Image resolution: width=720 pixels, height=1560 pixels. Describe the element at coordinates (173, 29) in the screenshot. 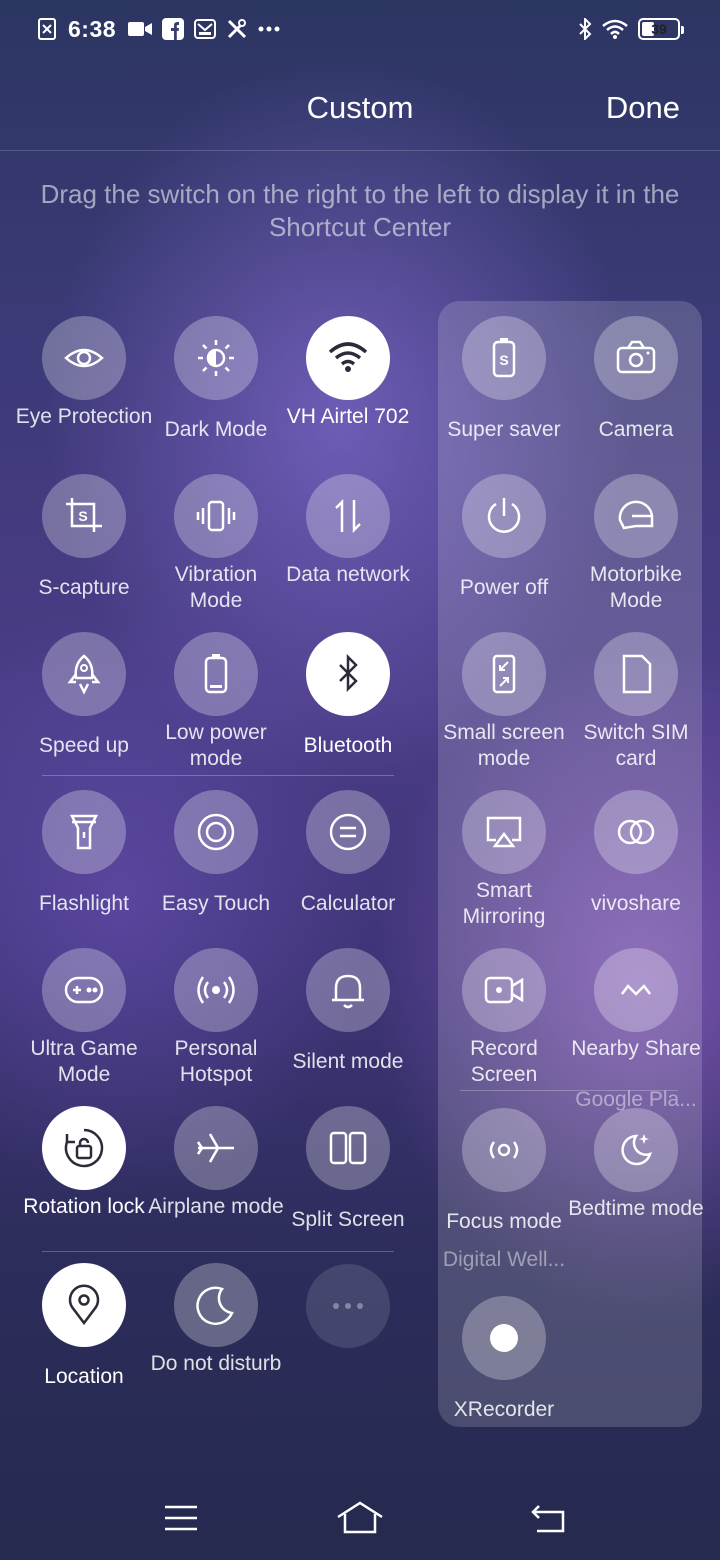

I see `facebook-icon` at that location.